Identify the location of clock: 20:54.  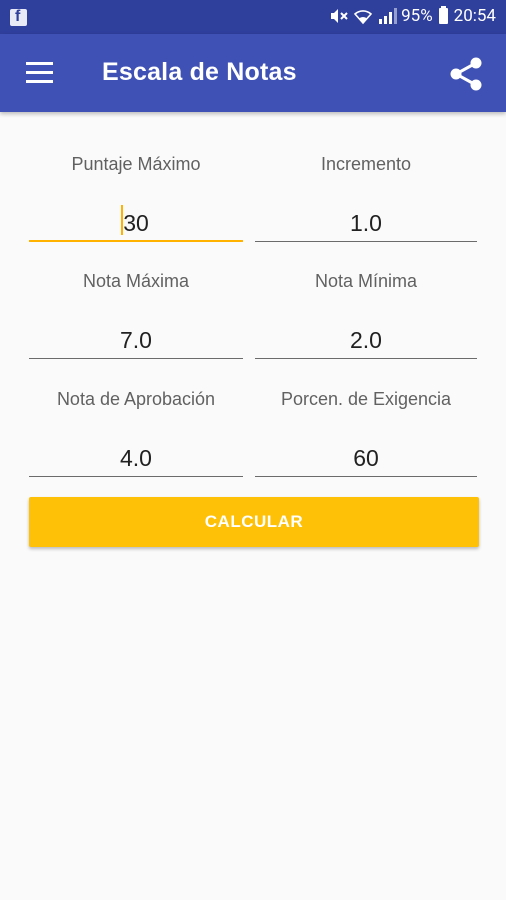
(474, 16).